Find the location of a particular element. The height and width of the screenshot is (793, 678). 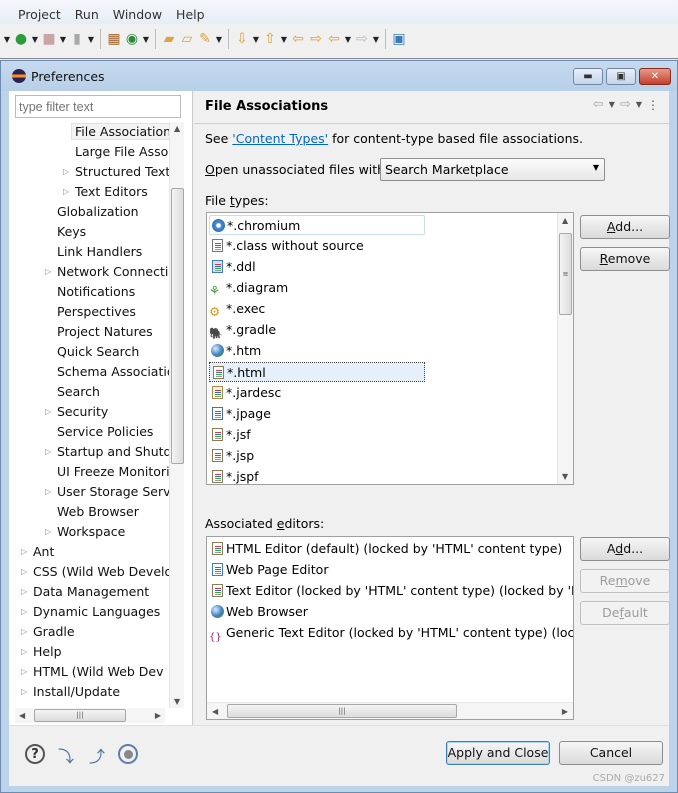

editor-row: Web Browser is located at coordinates (258, 612).